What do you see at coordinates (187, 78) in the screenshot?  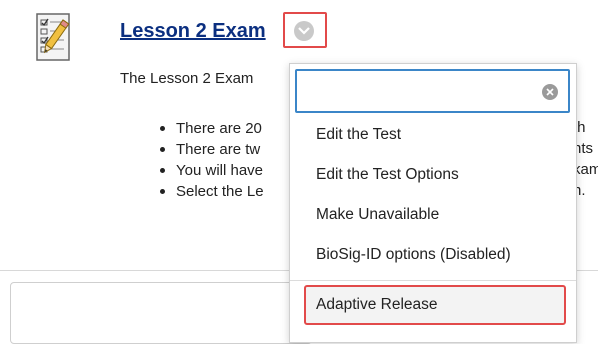 I see `exam-description: The Lesson 2 Exam` at bounding box center [187, 78].